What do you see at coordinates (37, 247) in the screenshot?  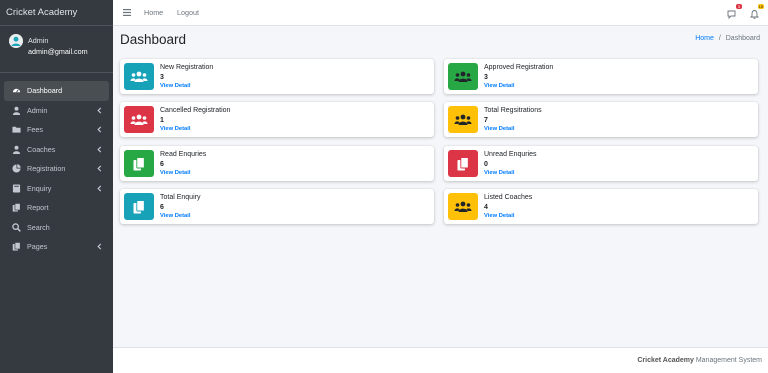 I see `sidebar-item-label: Pages` at bounding box center [37, 247].